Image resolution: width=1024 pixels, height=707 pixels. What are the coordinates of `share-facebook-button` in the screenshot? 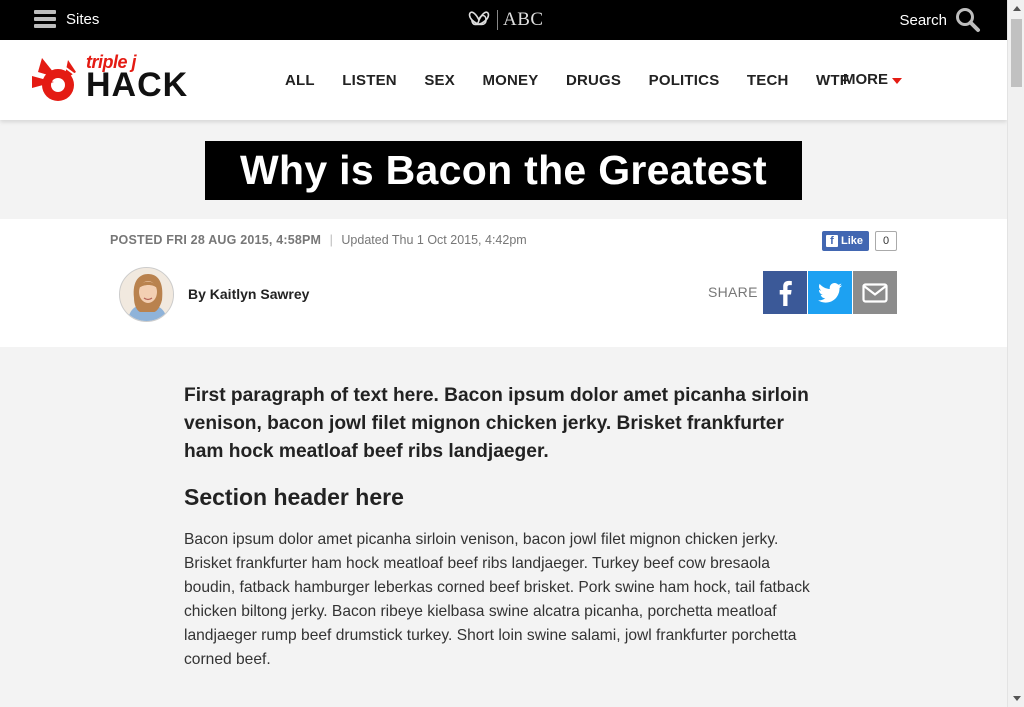 It's located at (785, 292).